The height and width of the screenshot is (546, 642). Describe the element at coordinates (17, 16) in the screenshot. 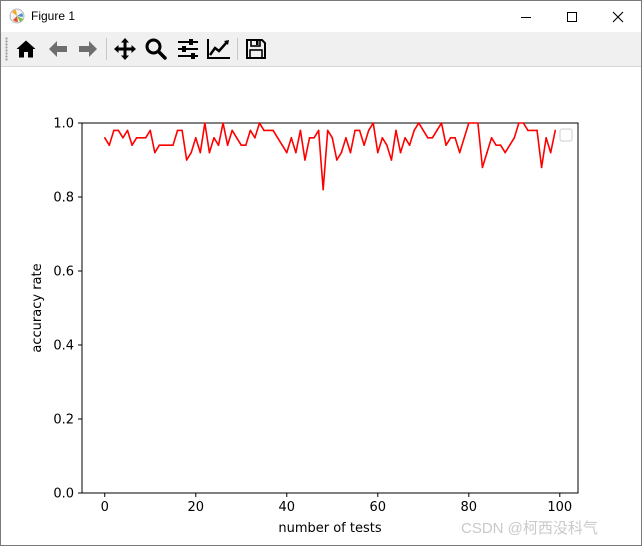

I see `matplotlib-figure-icon` at that location.